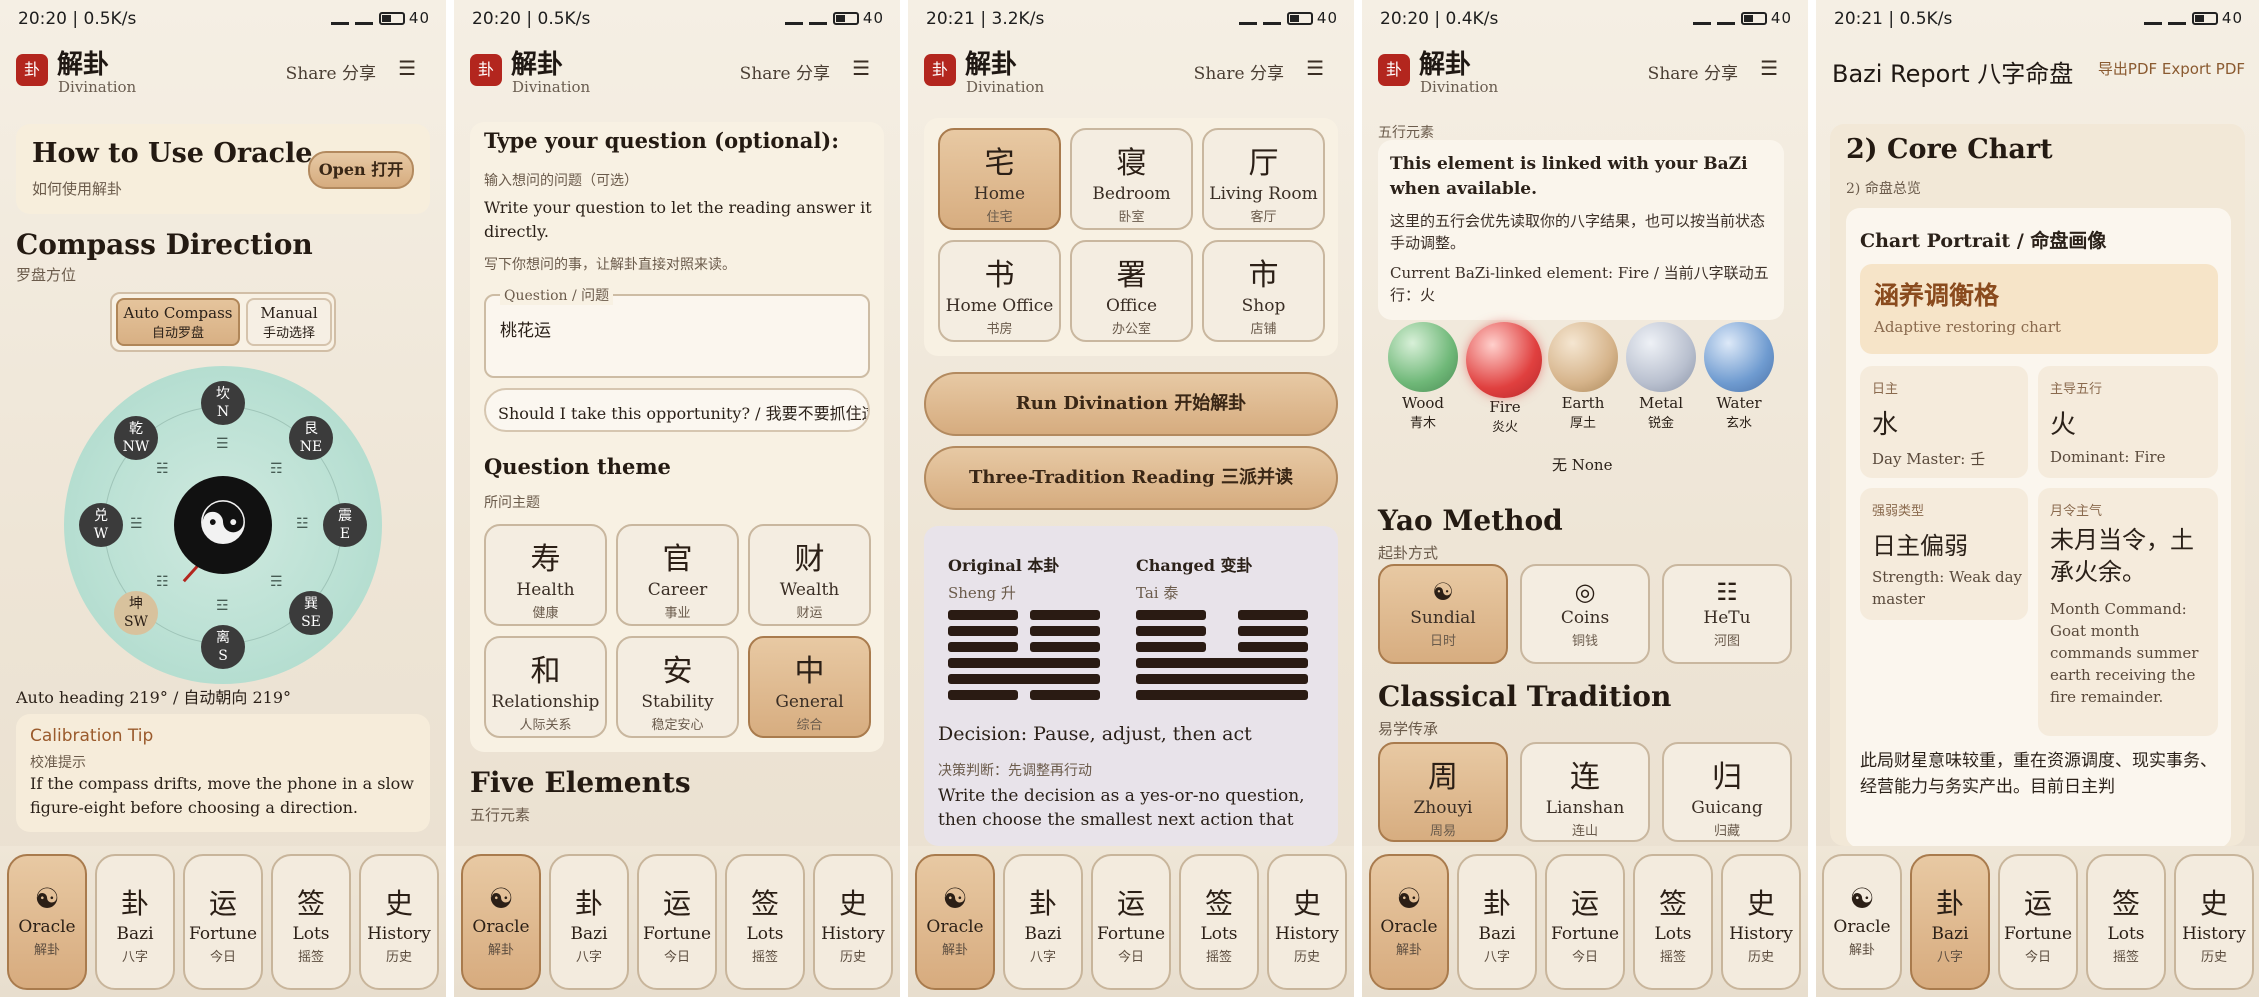 The height and width of the screenshot is (997, 2259). I want to click on compass-title: Compass Direction, so click(164, 244).